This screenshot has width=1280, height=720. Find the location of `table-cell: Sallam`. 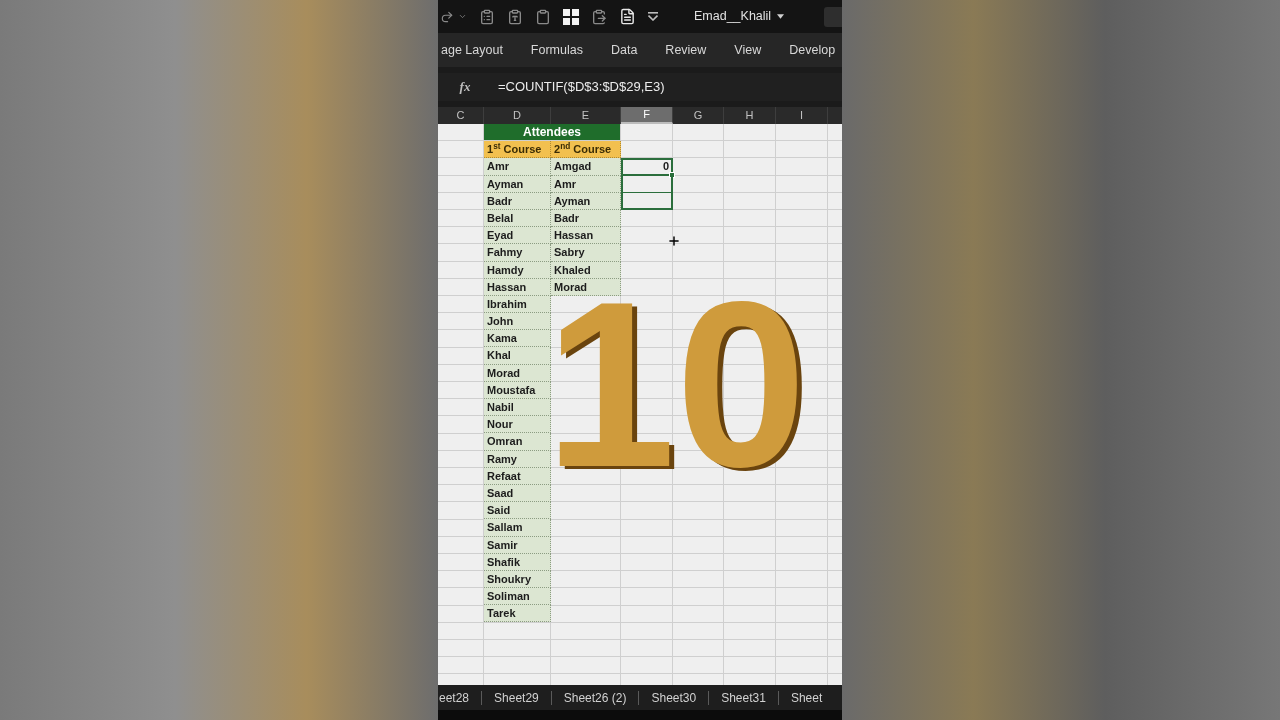

table-cell: Sallam is located at coordinates (517, 528).